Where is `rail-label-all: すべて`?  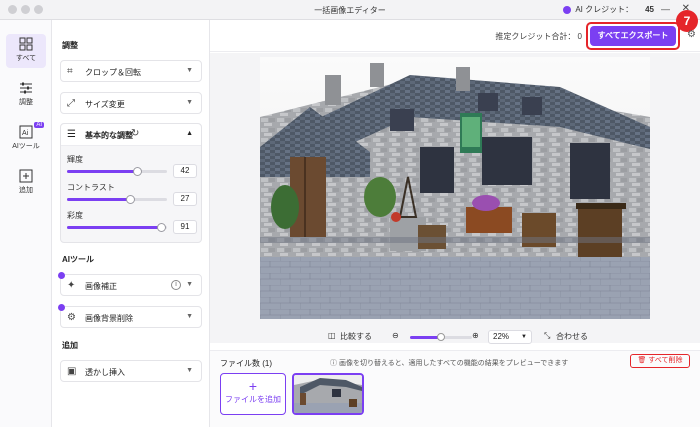
rail-label-all: すべて is located at coordinates (26, 58).